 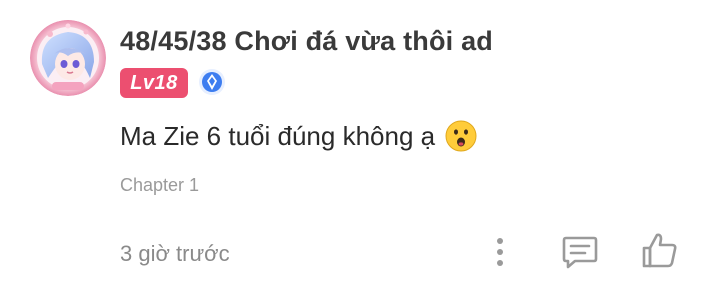 I want to click on verified-badge-icon, so click(x=212, y=82).